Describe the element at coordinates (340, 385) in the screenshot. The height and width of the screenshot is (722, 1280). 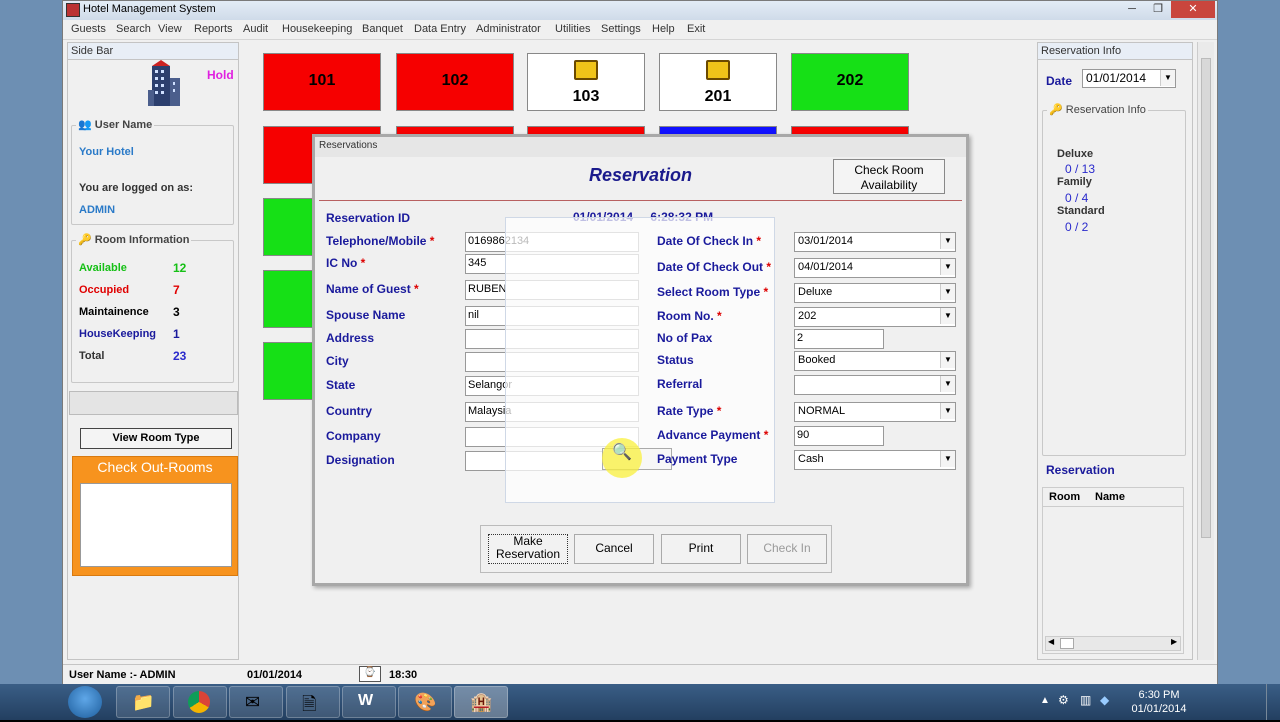
I see `field-label: State` at that location.